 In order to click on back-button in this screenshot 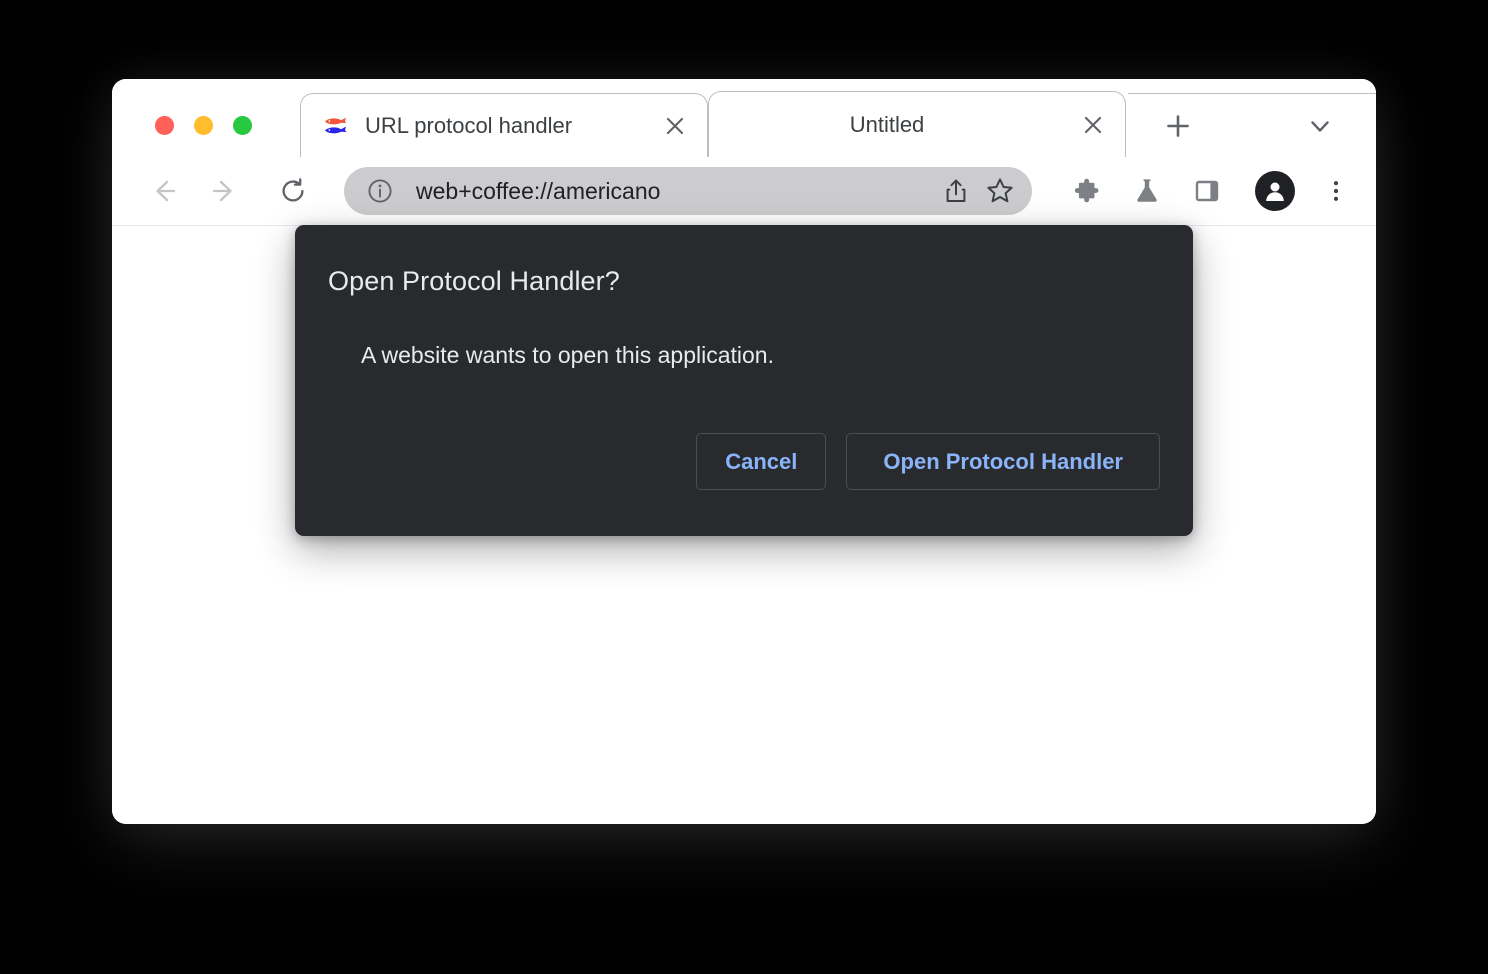, I will do `click(163, 191)`.